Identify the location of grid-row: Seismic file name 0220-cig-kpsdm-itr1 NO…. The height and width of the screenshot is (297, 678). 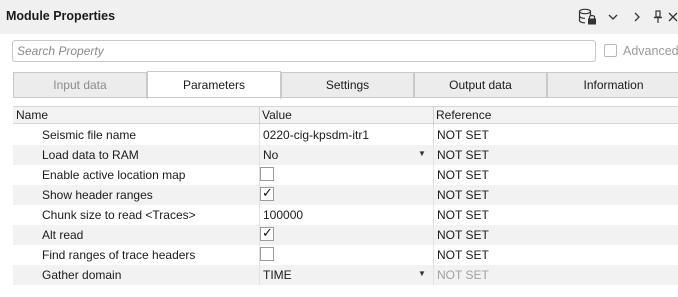
(345, 135).